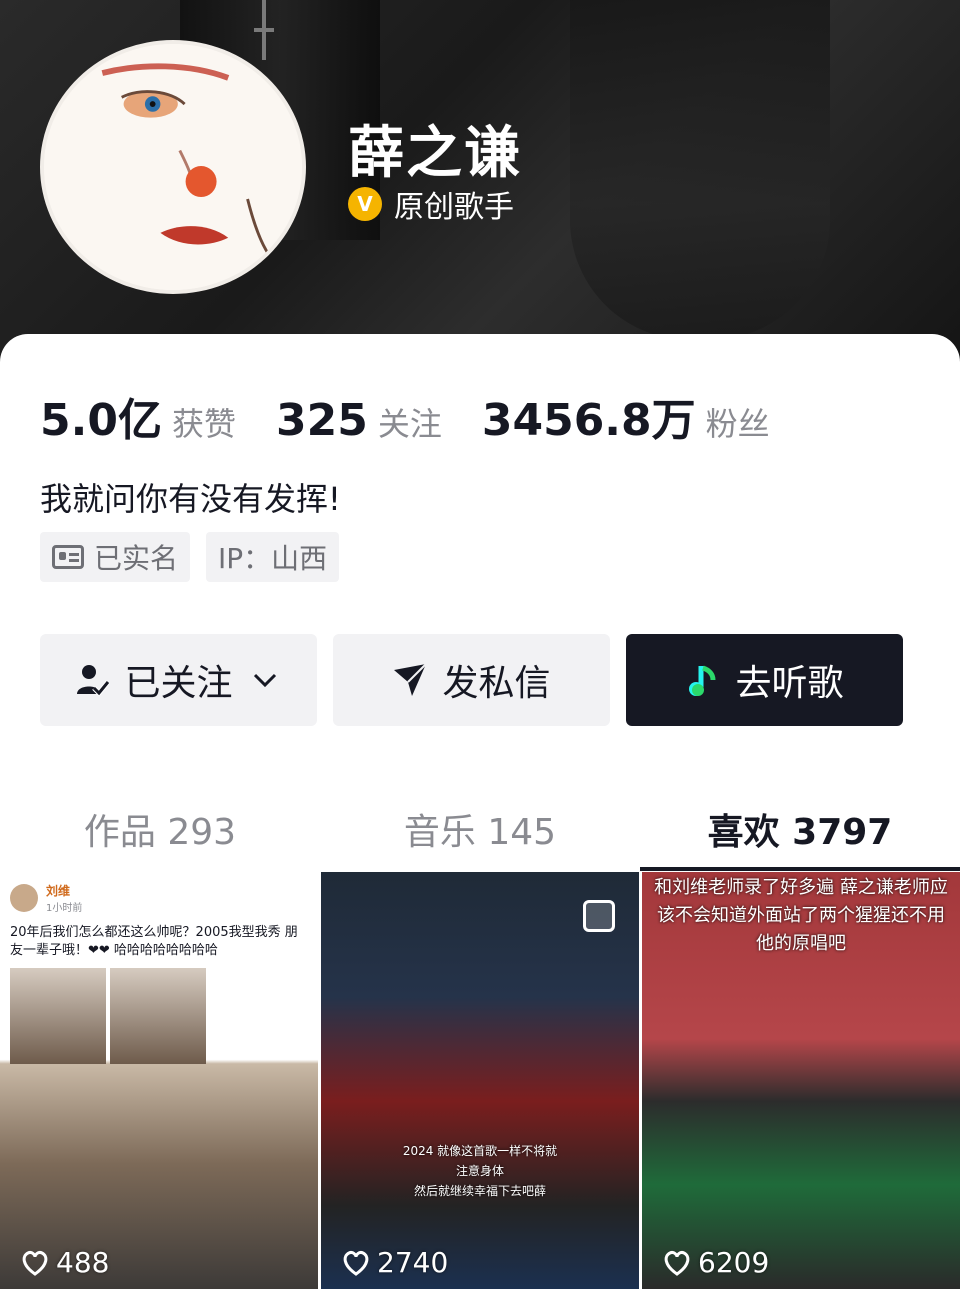 The width and height of the screenshot is (960, 1289). Describe the element at coordinates (58, 891) in the screenshot. I see `post-username: 刘维` at that location.